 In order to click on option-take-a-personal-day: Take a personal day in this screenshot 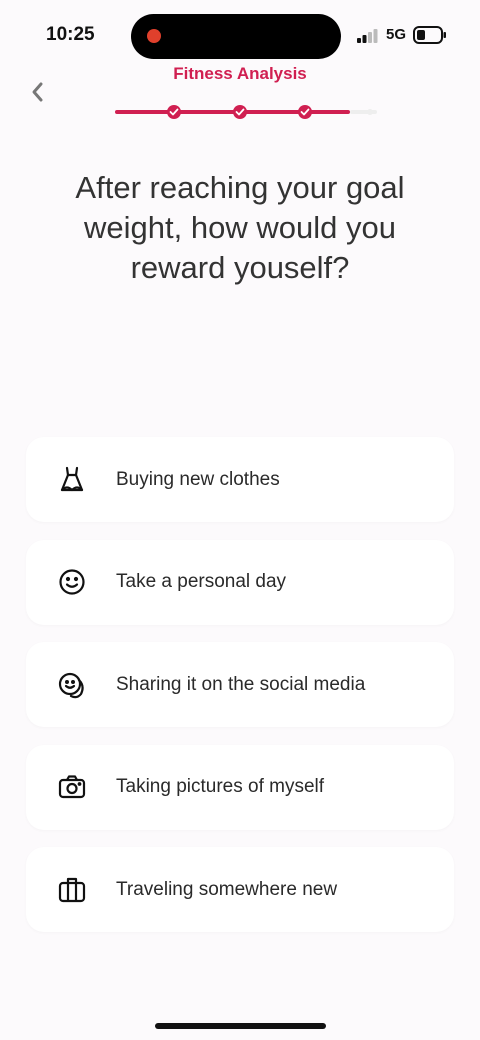, I will do `click(240, 582)`.